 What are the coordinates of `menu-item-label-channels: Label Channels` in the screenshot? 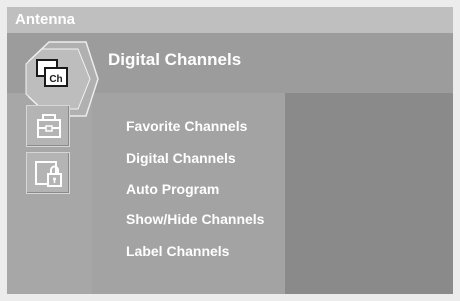 It's located at (177, 251).